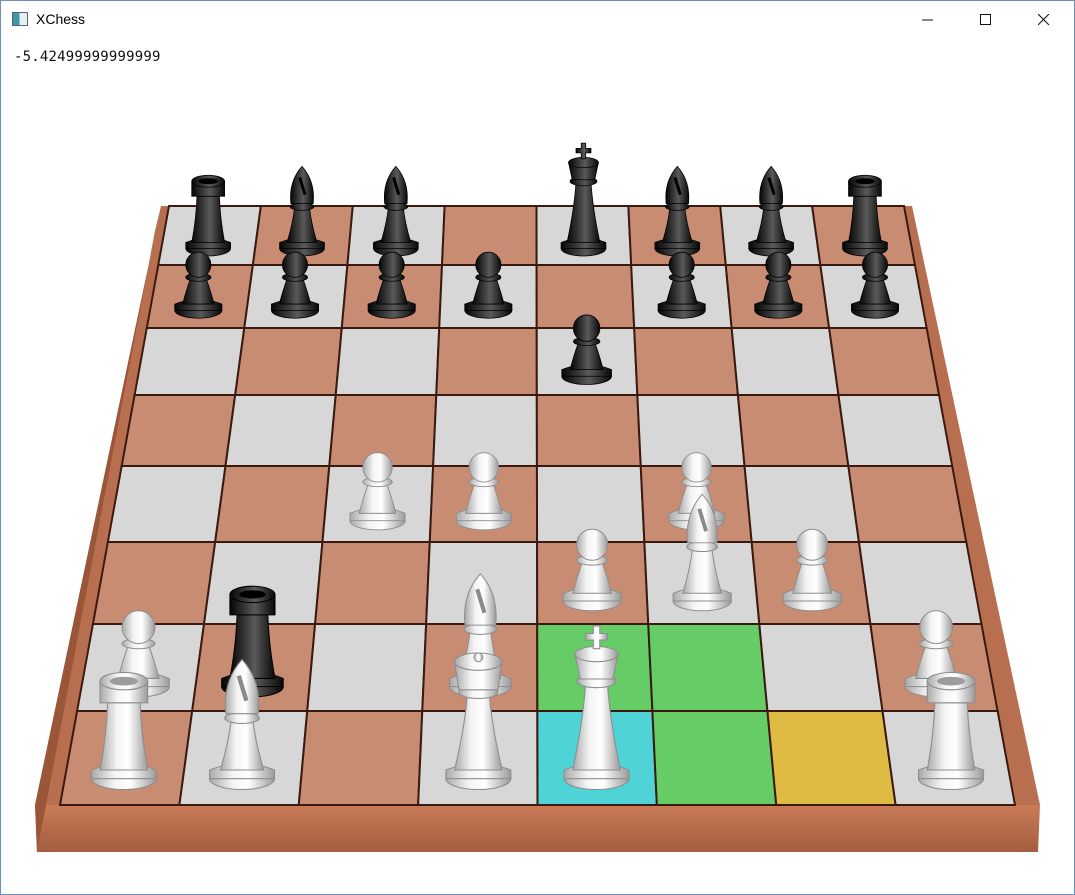 Image resolution: width=1075 pixels, height=895 pixels. I want to click on square-a5, so click(178, 430).